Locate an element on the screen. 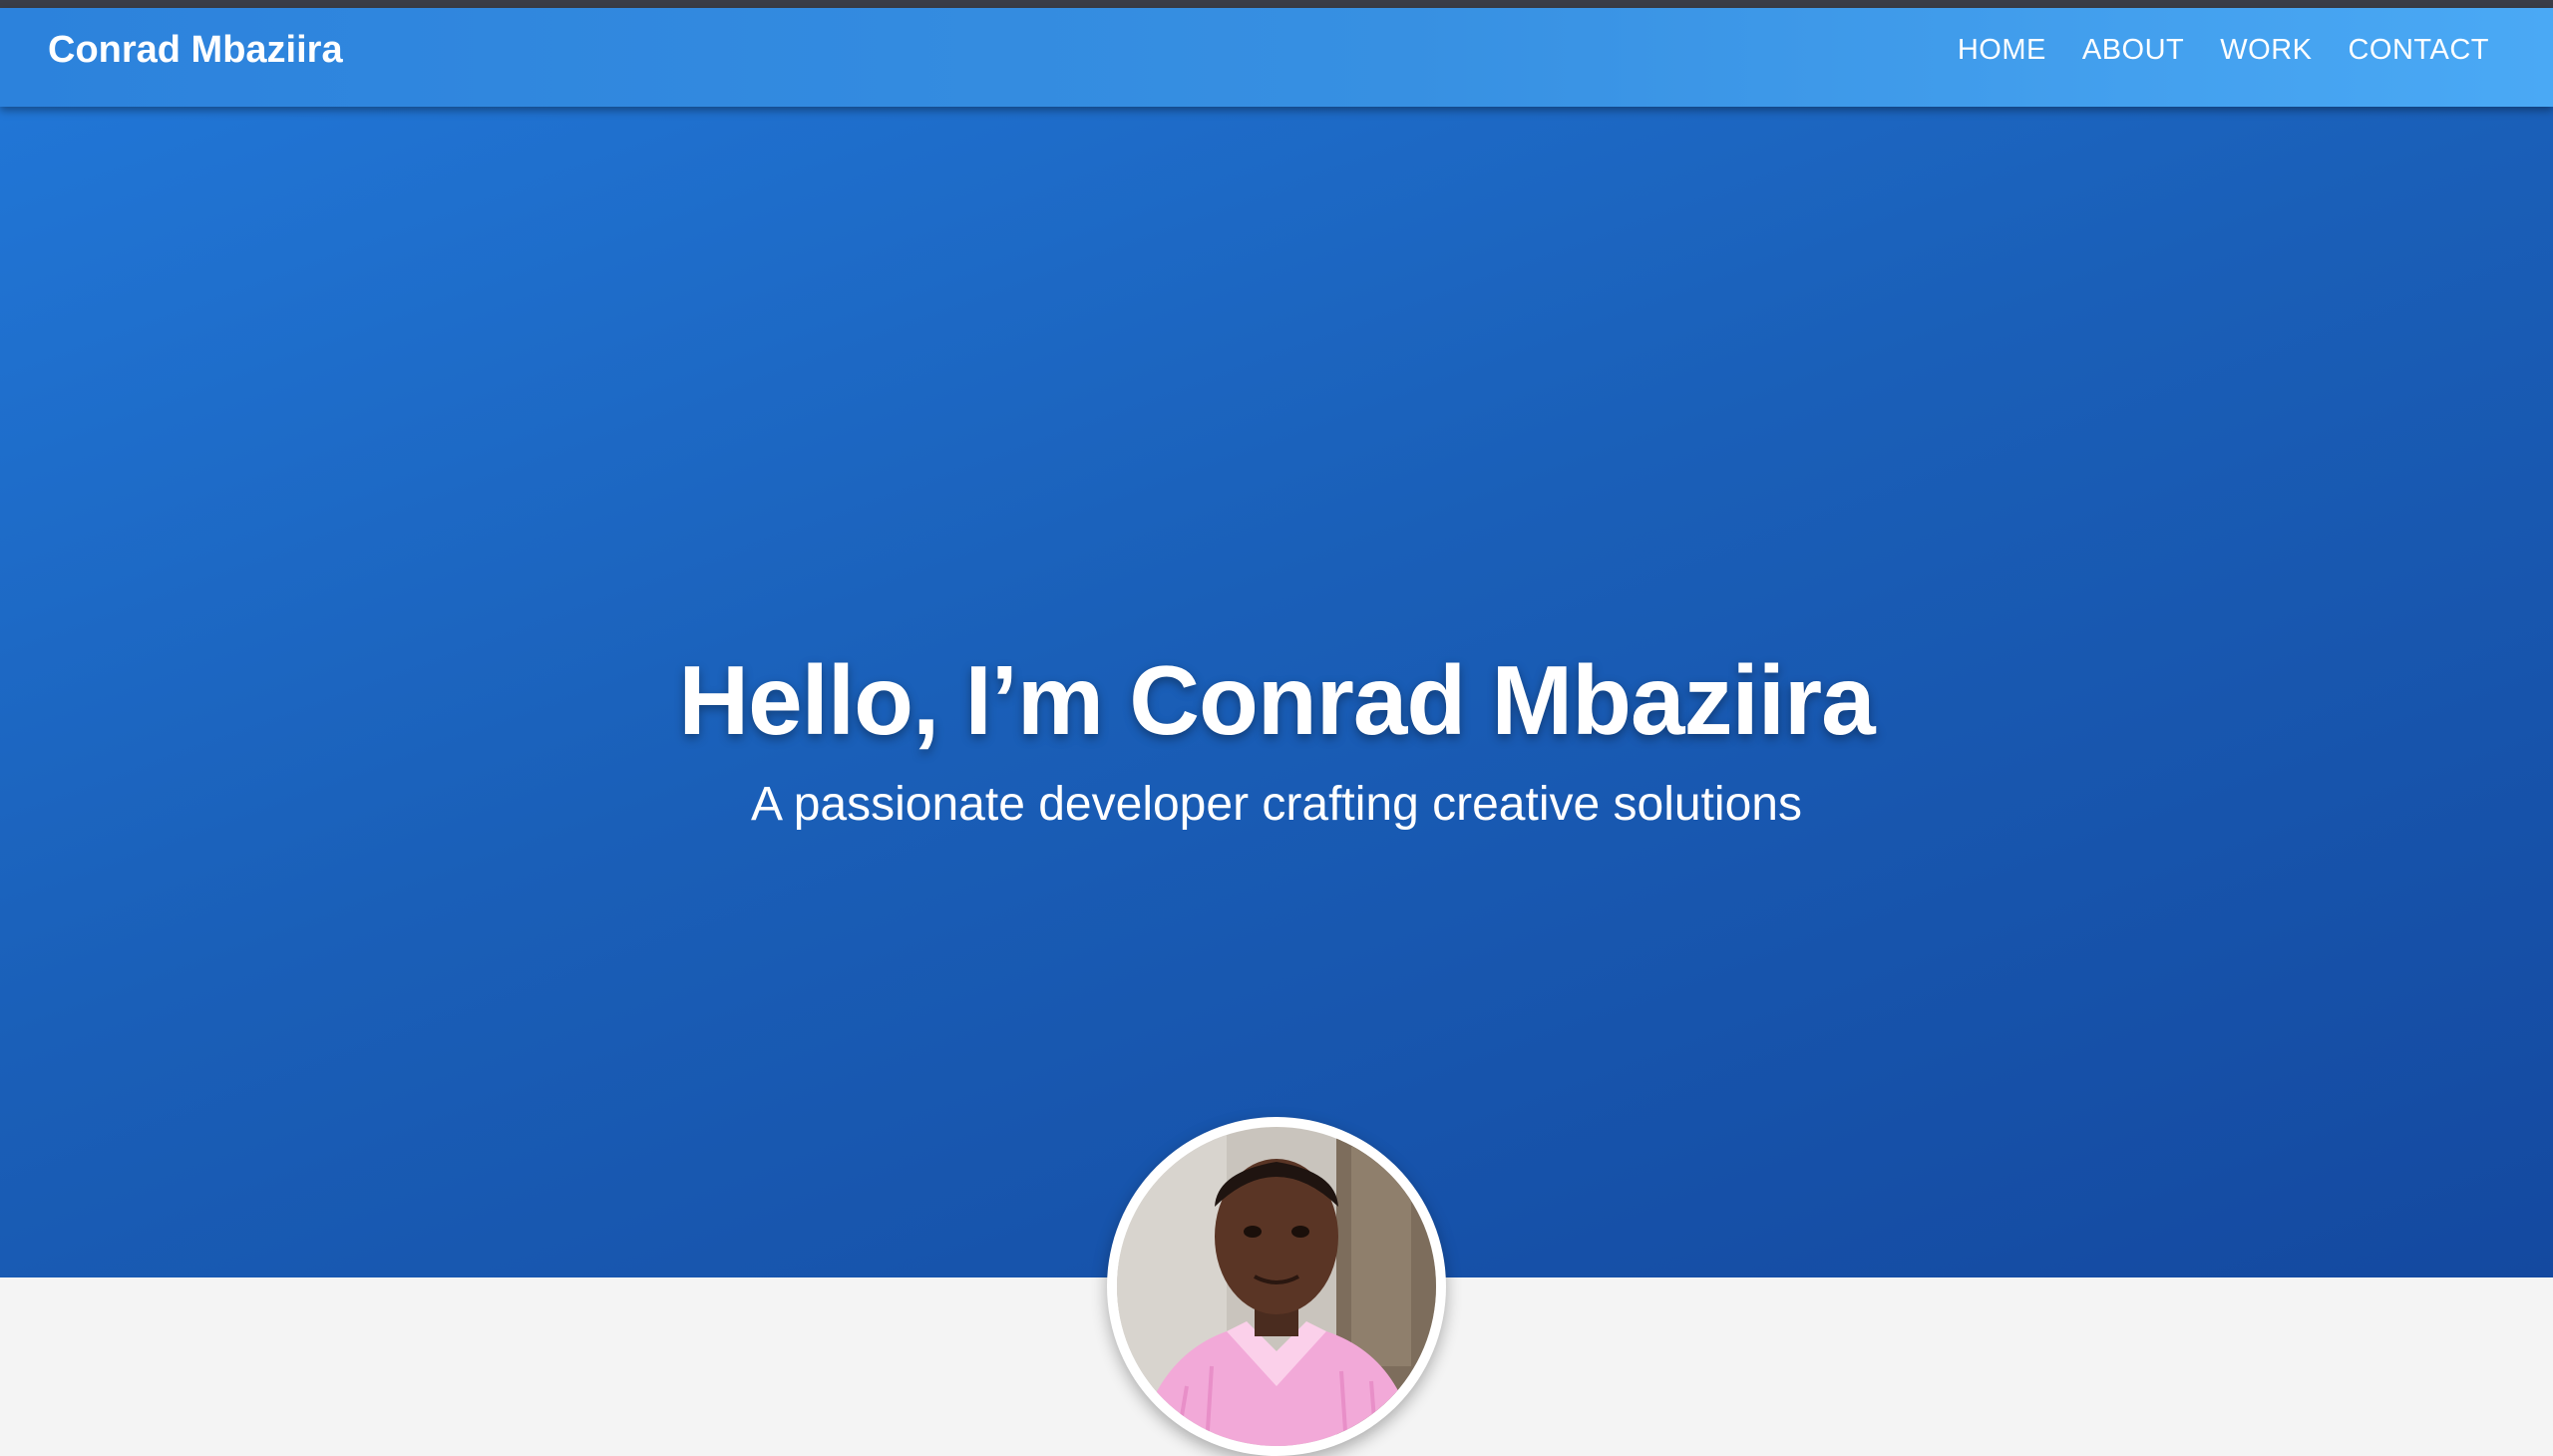  profile-avatar is located at coordinates (1276, 1286).